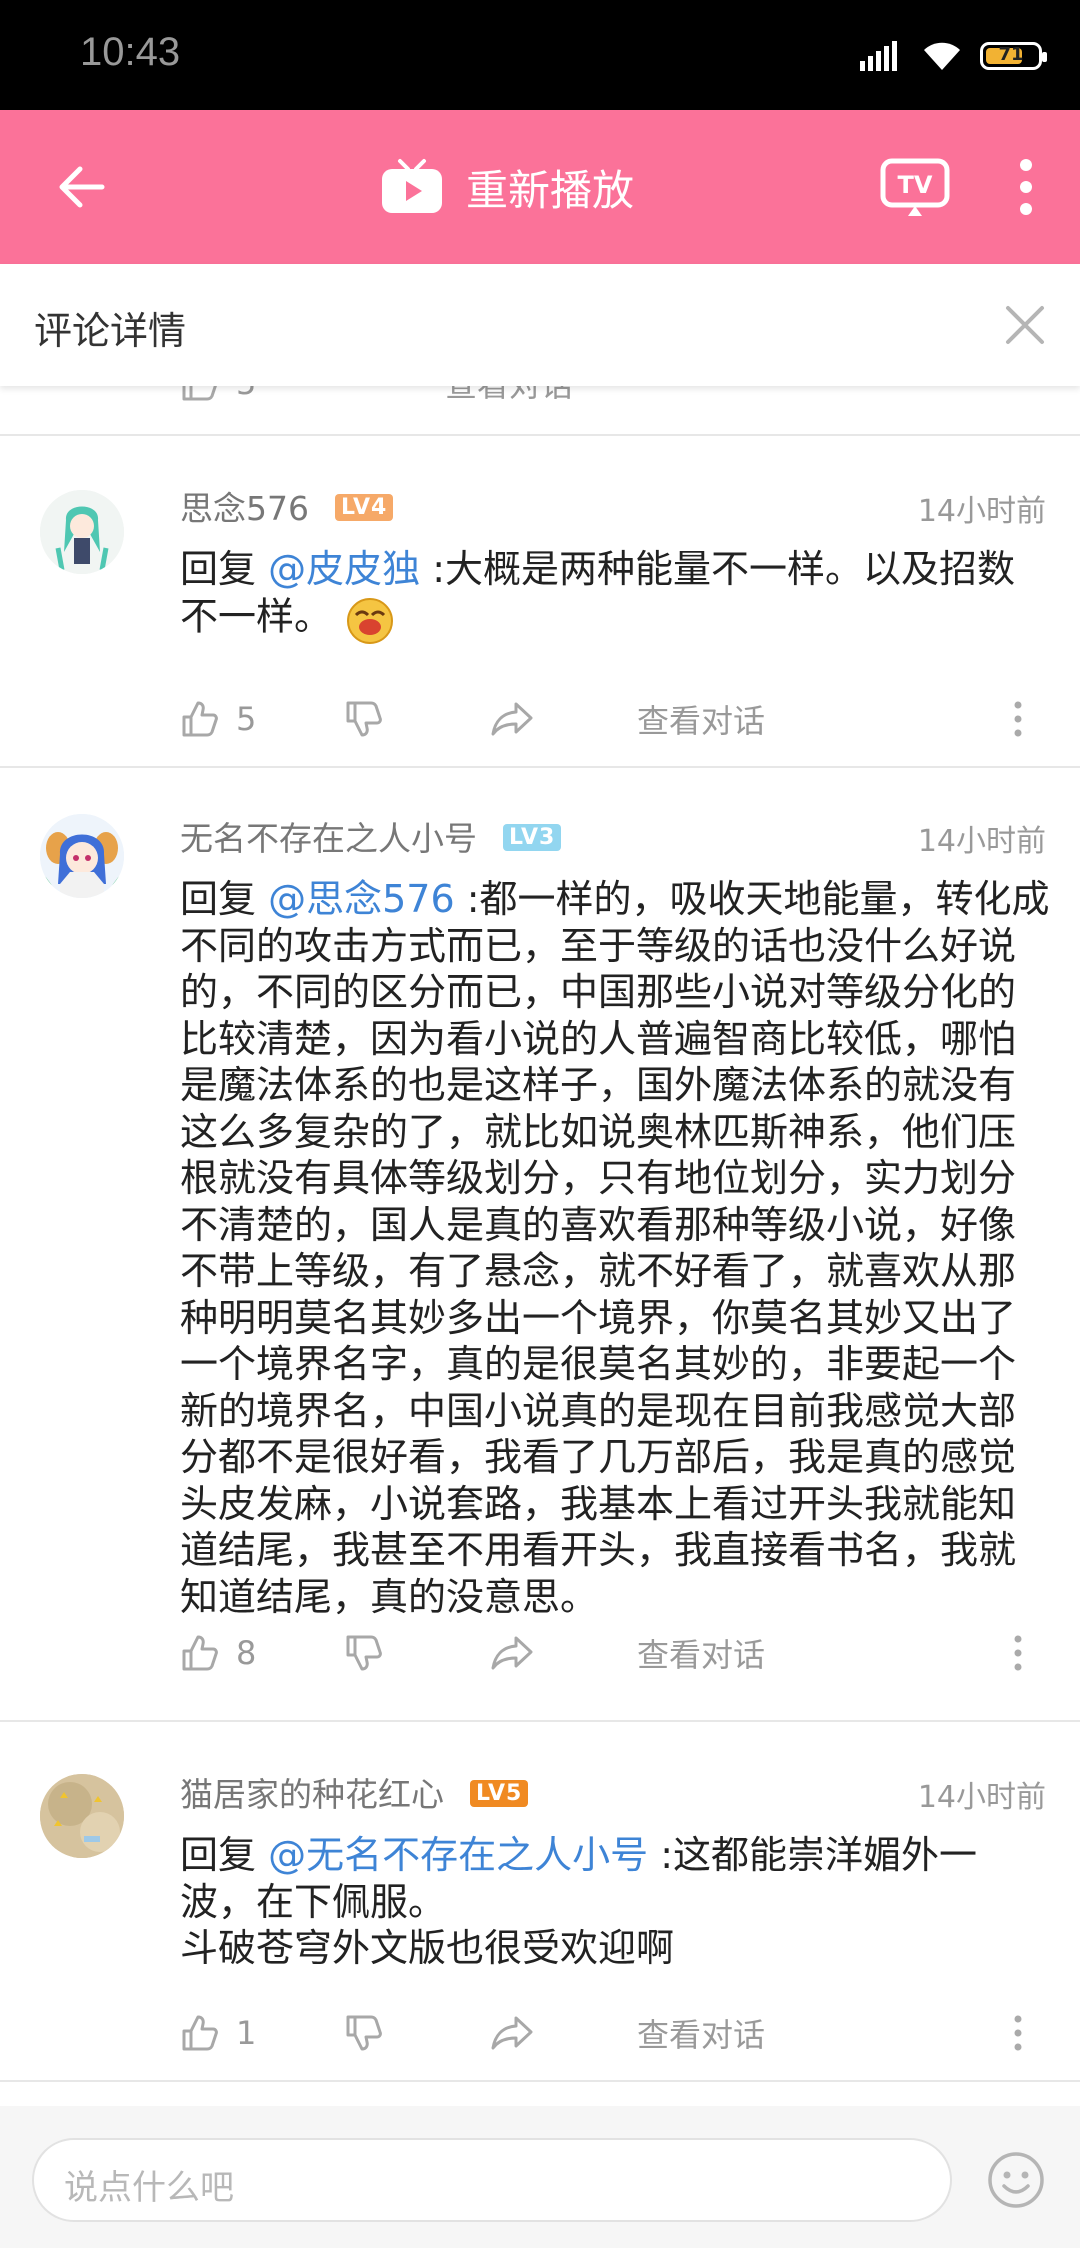  I want to click on comment-input-placeholder: 说点什么吧, so click(149, 2188).